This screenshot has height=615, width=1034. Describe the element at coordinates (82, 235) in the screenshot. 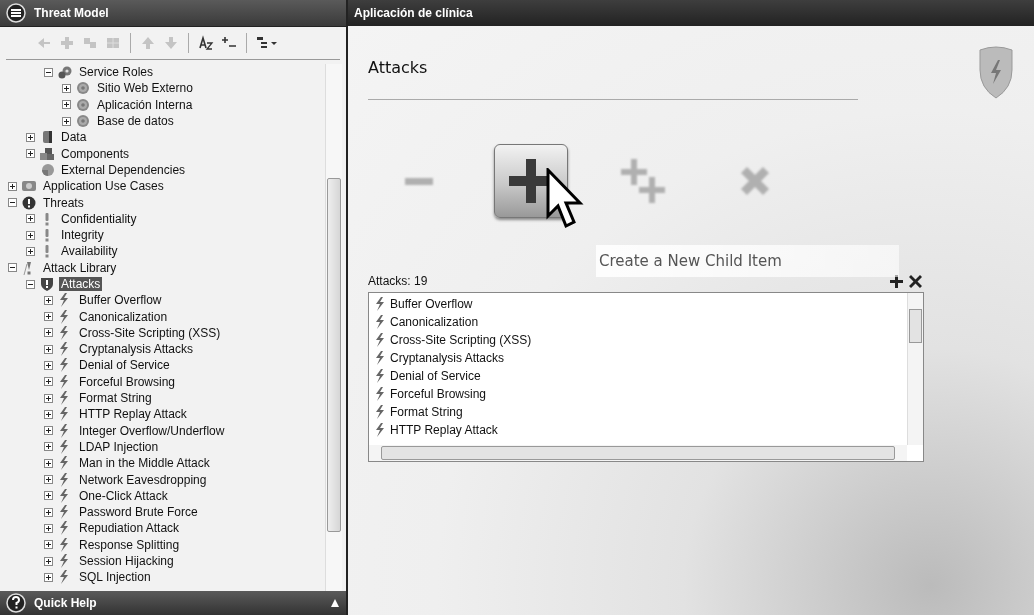

I see `tree-item: Integrity` at that location.